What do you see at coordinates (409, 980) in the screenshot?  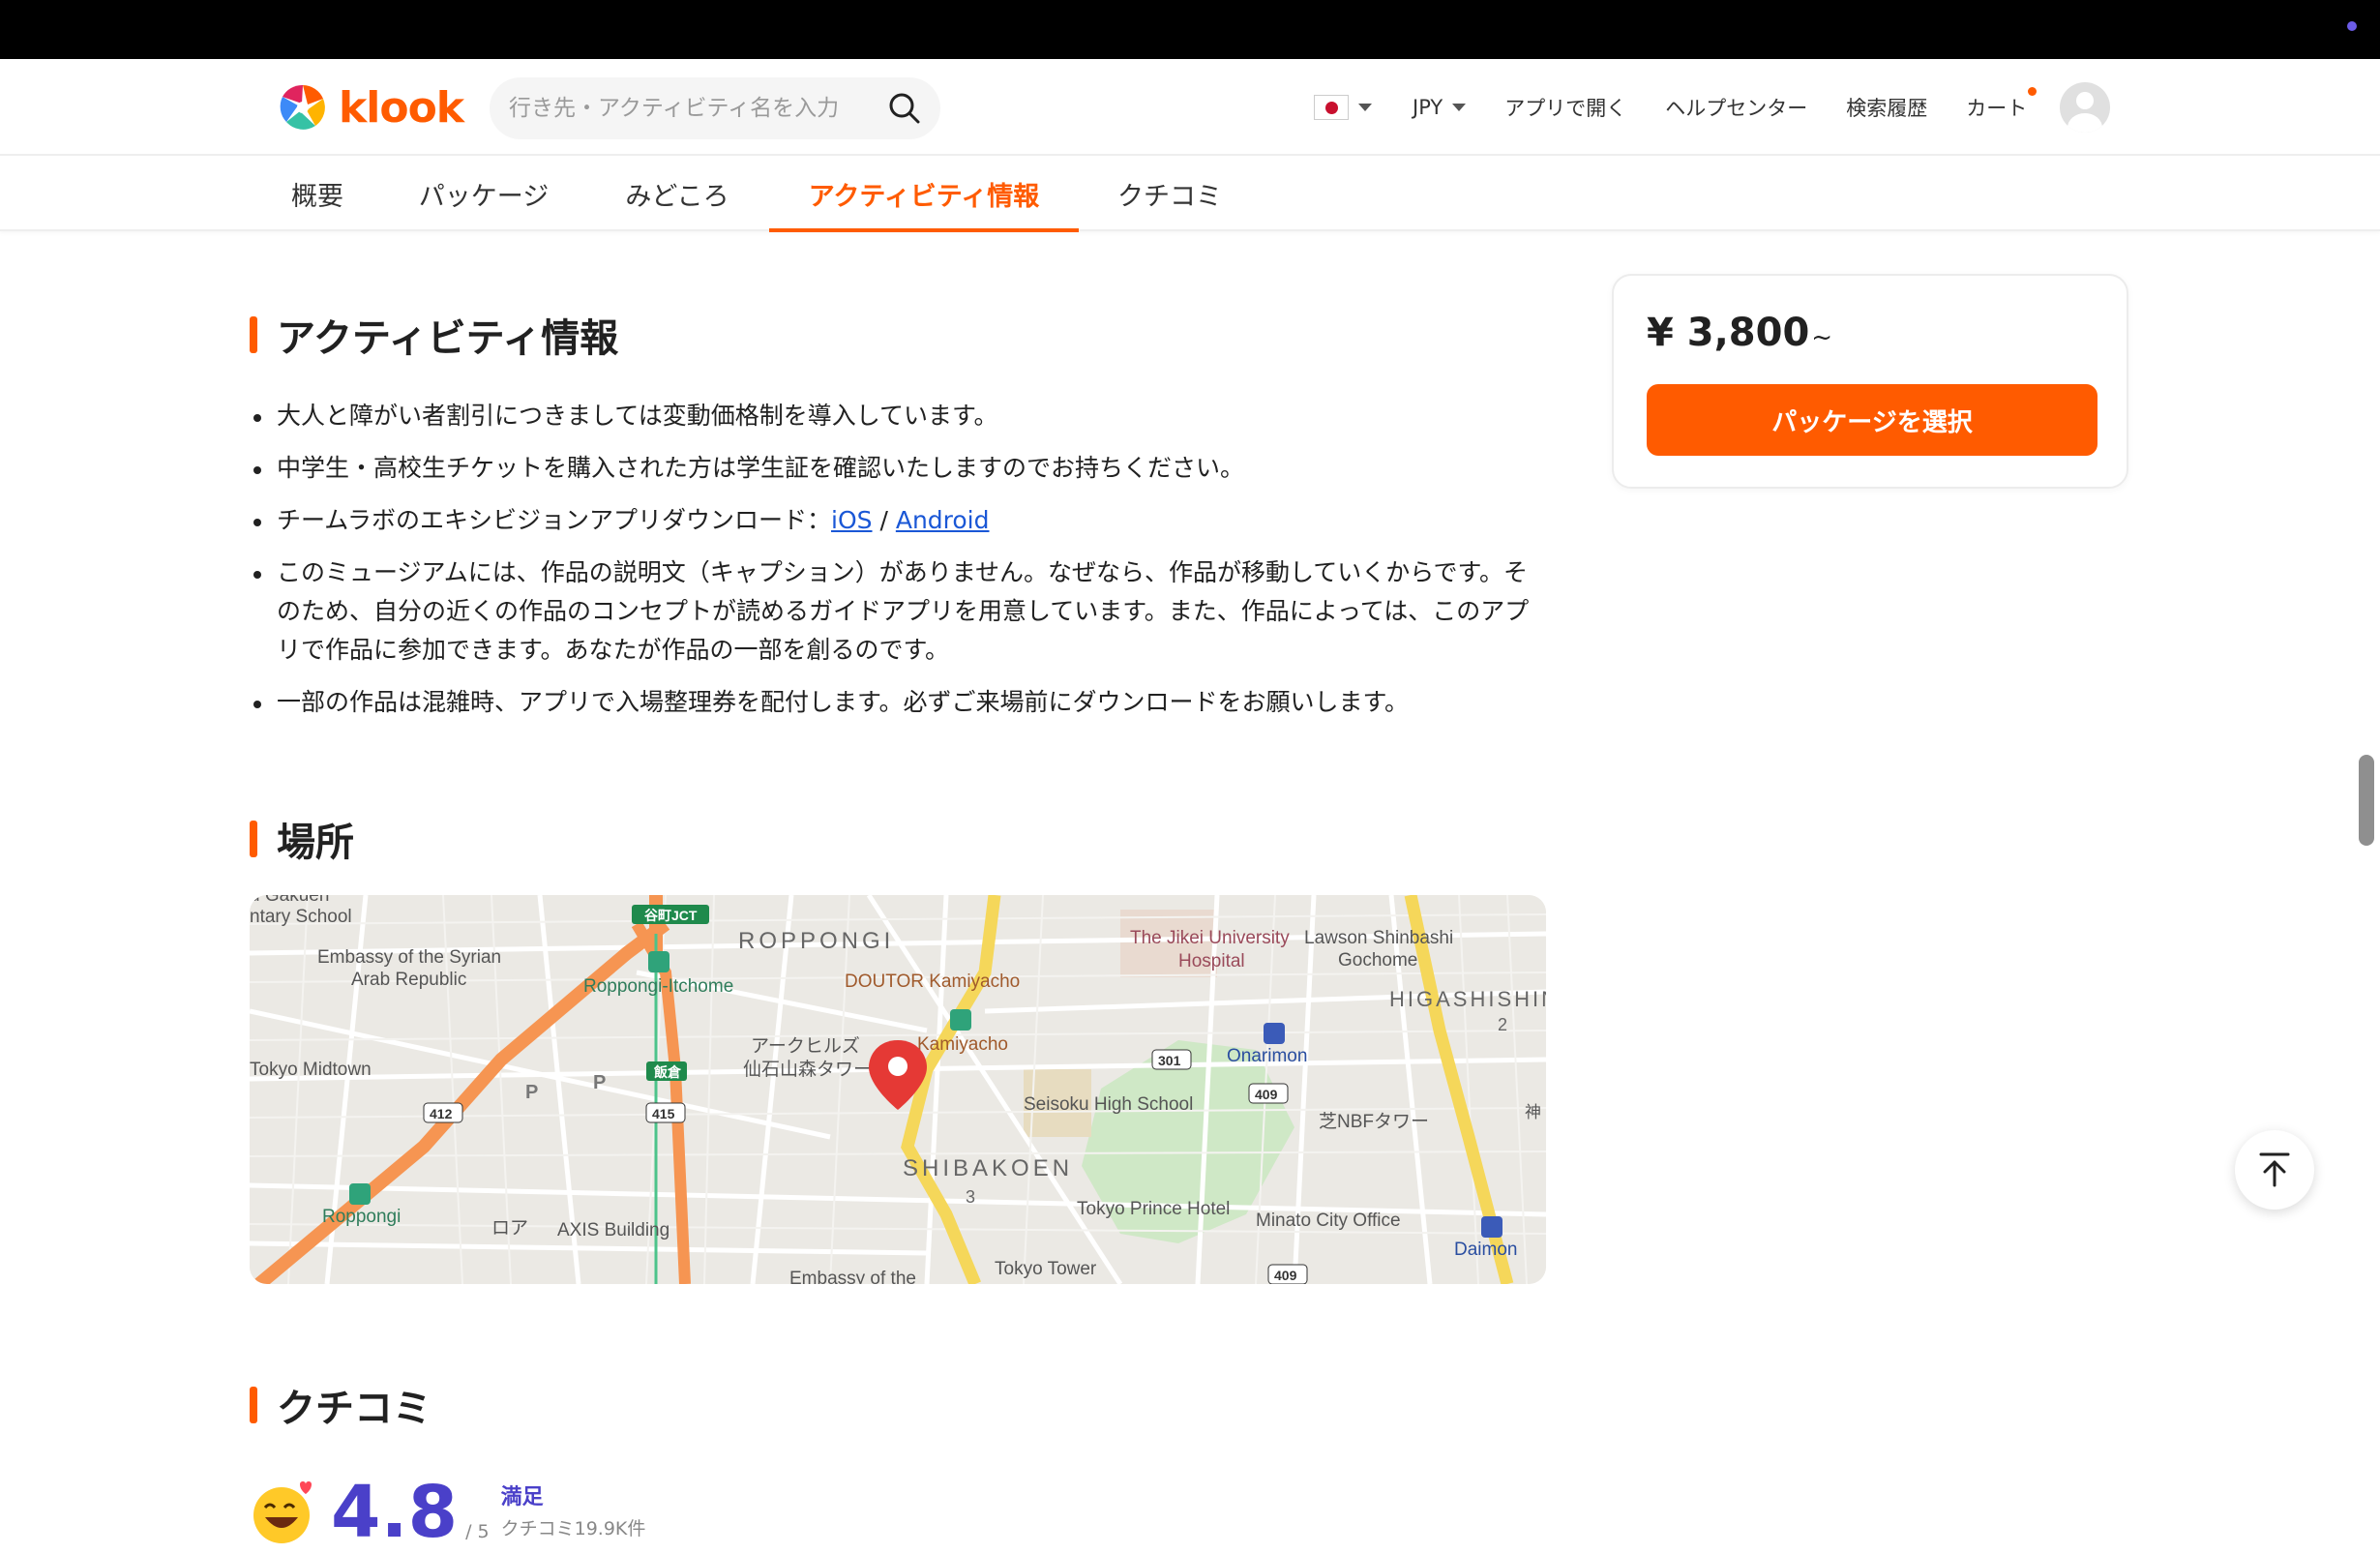 I see `map-label: Arab Republic` at bounding box center [409, 980].